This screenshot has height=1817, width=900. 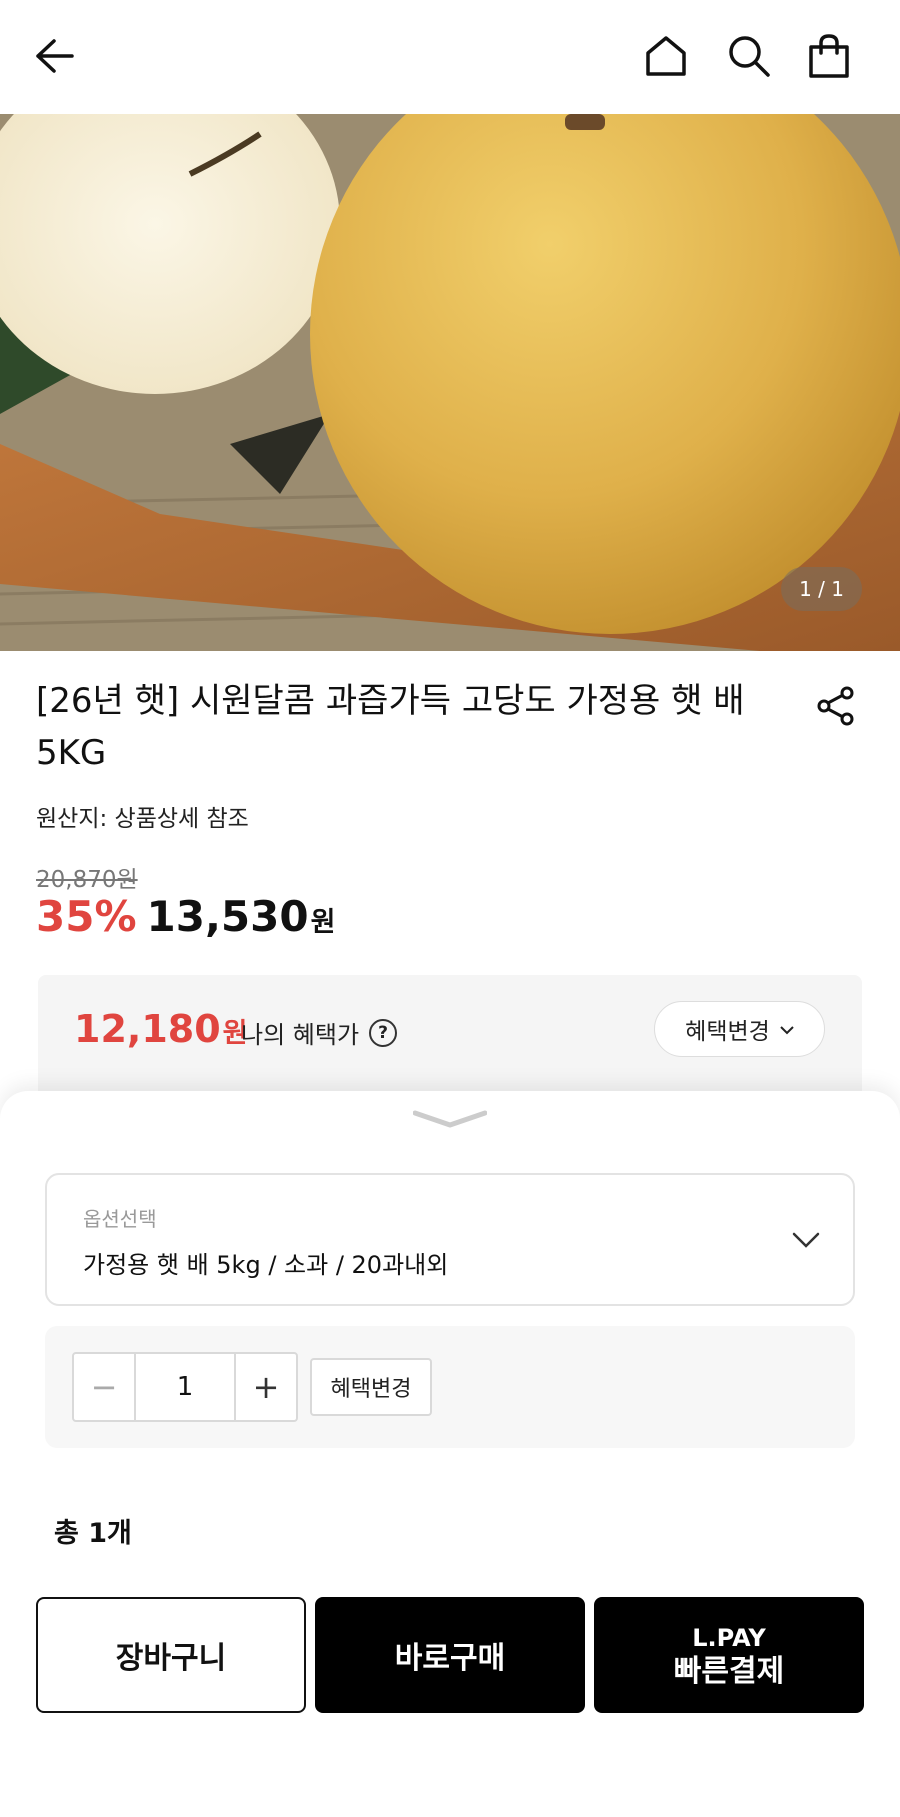 I want to click on cart-button-label: 장바구니, so click(x=171, y=1658).